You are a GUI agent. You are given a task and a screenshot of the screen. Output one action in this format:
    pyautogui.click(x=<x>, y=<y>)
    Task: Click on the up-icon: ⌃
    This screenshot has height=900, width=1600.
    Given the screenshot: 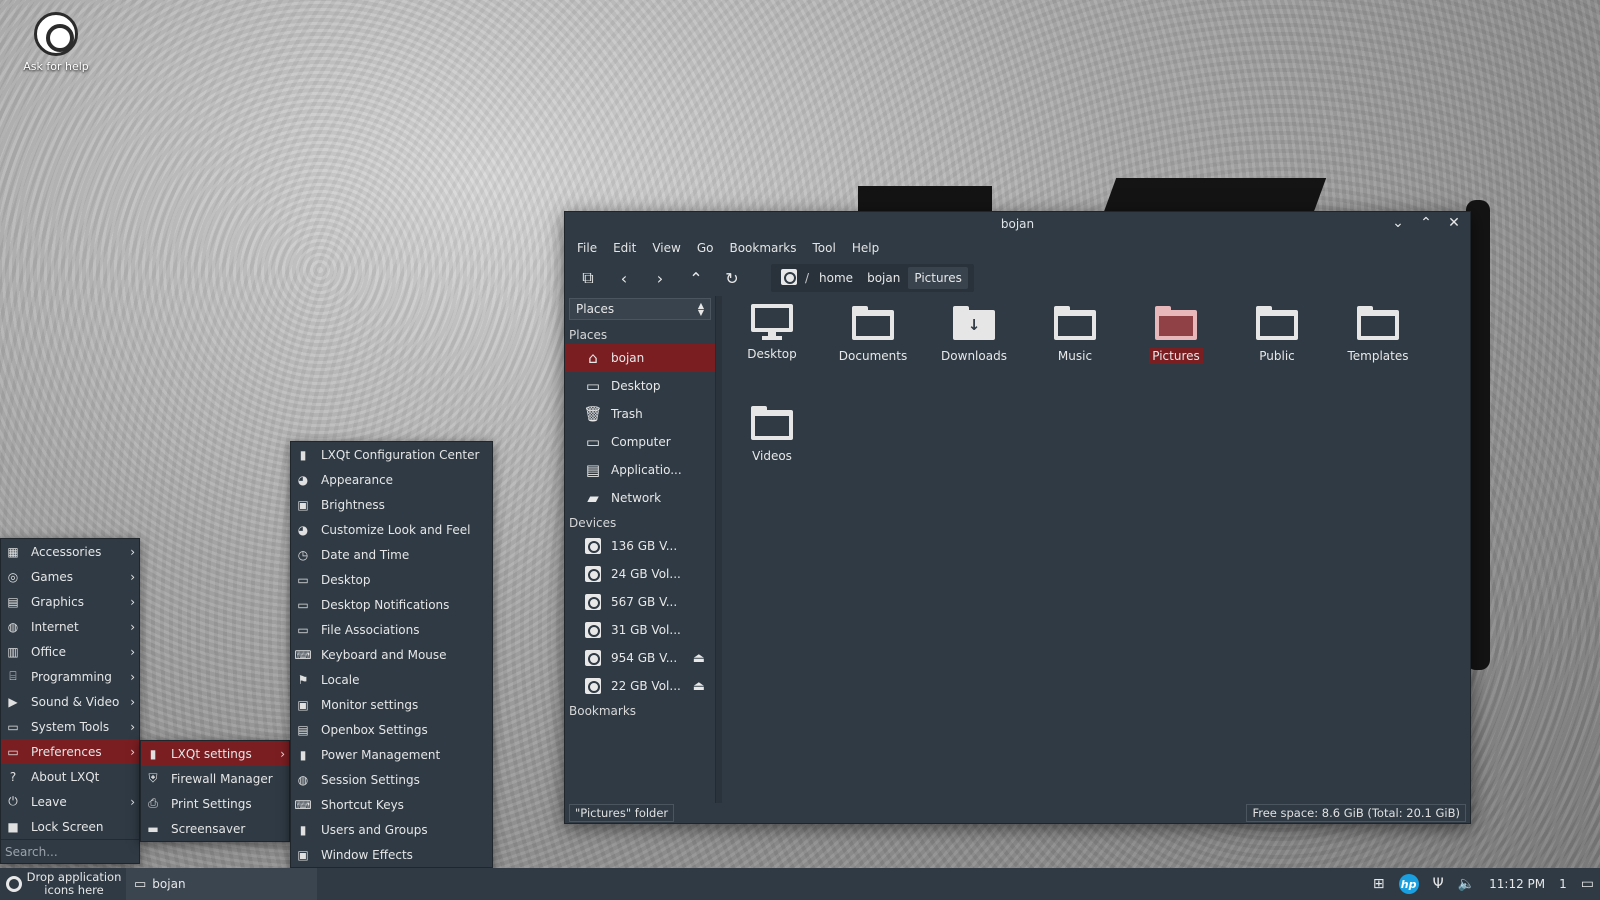 What is the action you would take?
    pyautogui.click(x=696, y=278)
    